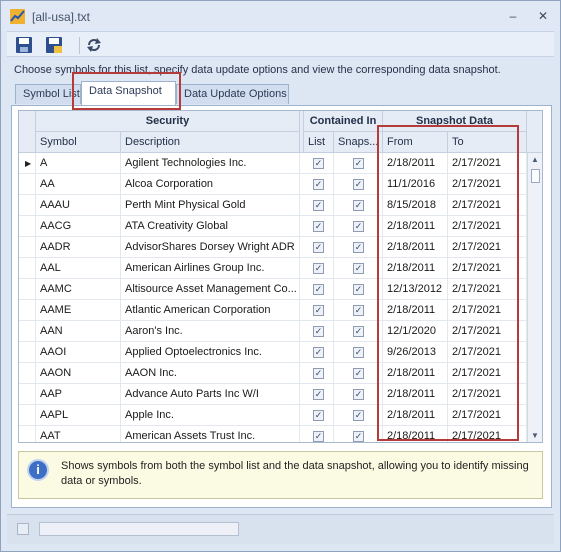 This screenshot has width=561, height=552. What do you see at coordinates (79, 45) in the screenshot?
I see `toolbar-separator` at bounding box center [79, 45].